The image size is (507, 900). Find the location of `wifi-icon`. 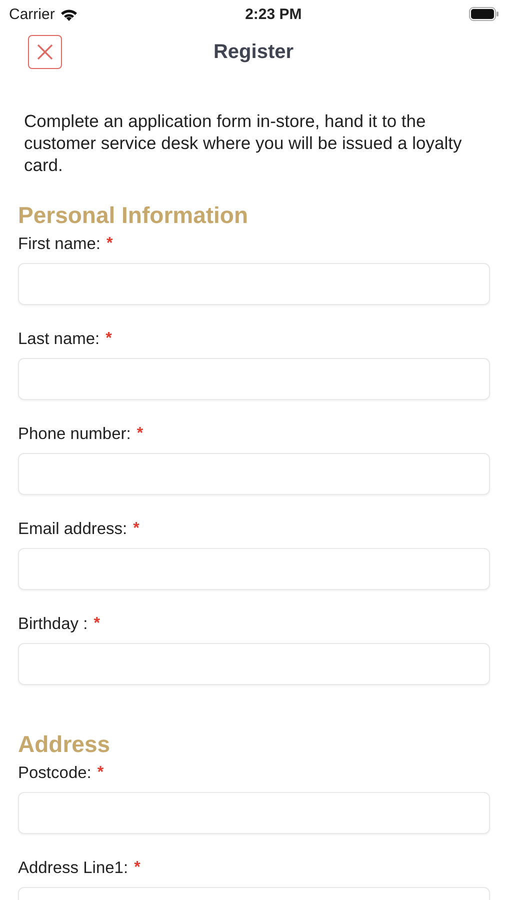

wifi-icon is located at coordinates (69, 14).